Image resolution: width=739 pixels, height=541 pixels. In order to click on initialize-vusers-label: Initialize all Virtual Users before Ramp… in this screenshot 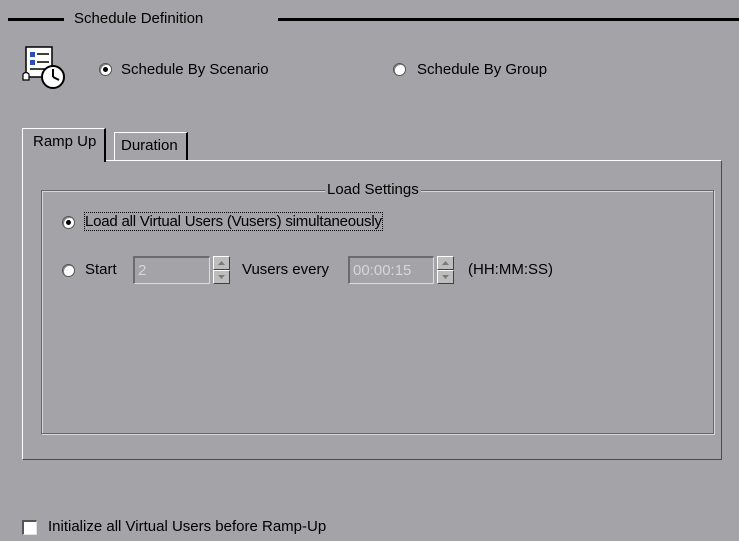, I will do `click(187, 526)`.